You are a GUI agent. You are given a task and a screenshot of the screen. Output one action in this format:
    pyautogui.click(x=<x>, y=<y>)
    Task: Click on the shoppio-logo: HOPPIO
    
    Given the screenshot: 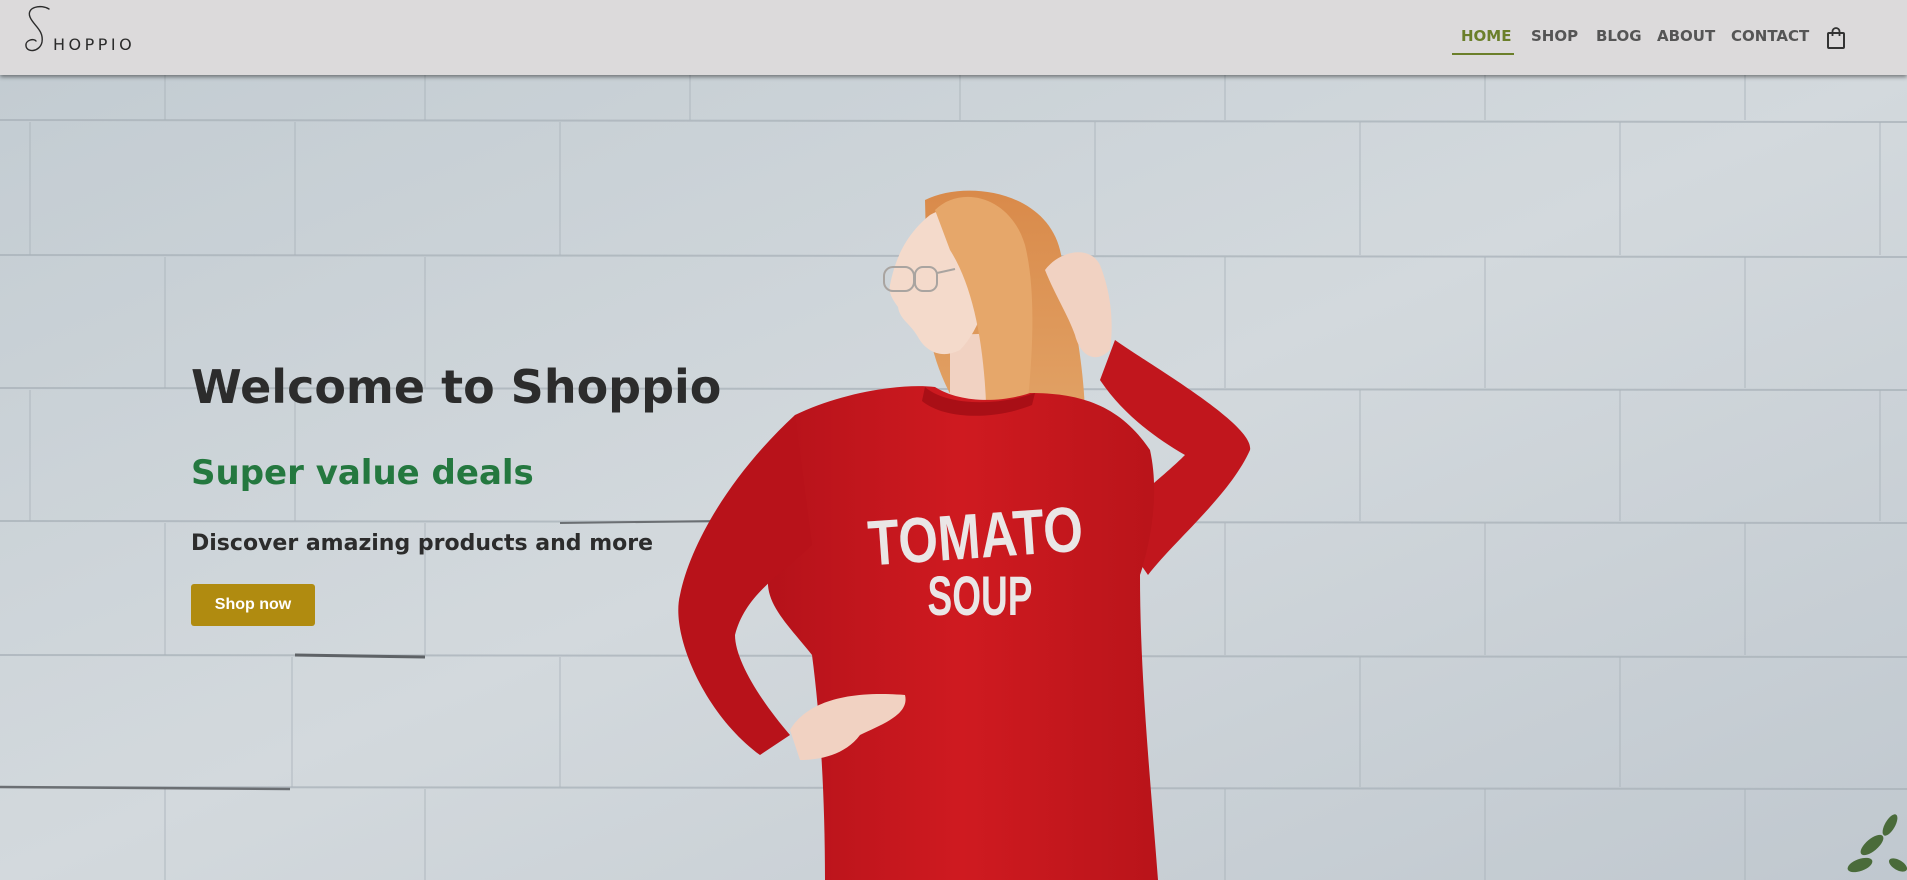 What is the action you would take?
    pyautogui.click(x=87, y=30)
    